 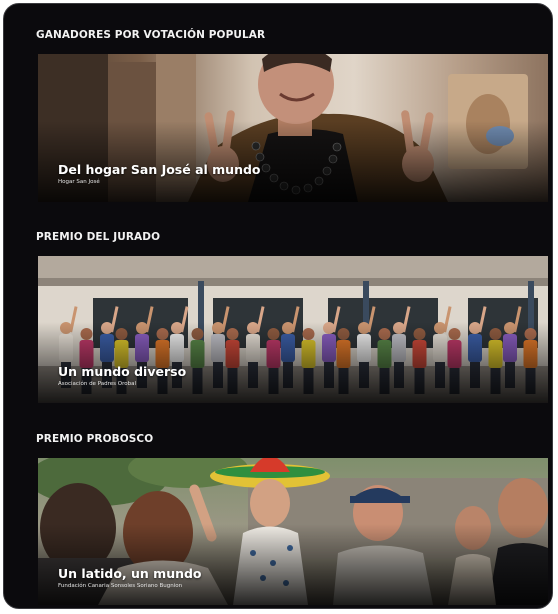 What do you see at coordinates (98, 237) in the screenshot?
I see `section-title-jury-award: PREMIO DEL JURADO` at bounding box center [98, 237].